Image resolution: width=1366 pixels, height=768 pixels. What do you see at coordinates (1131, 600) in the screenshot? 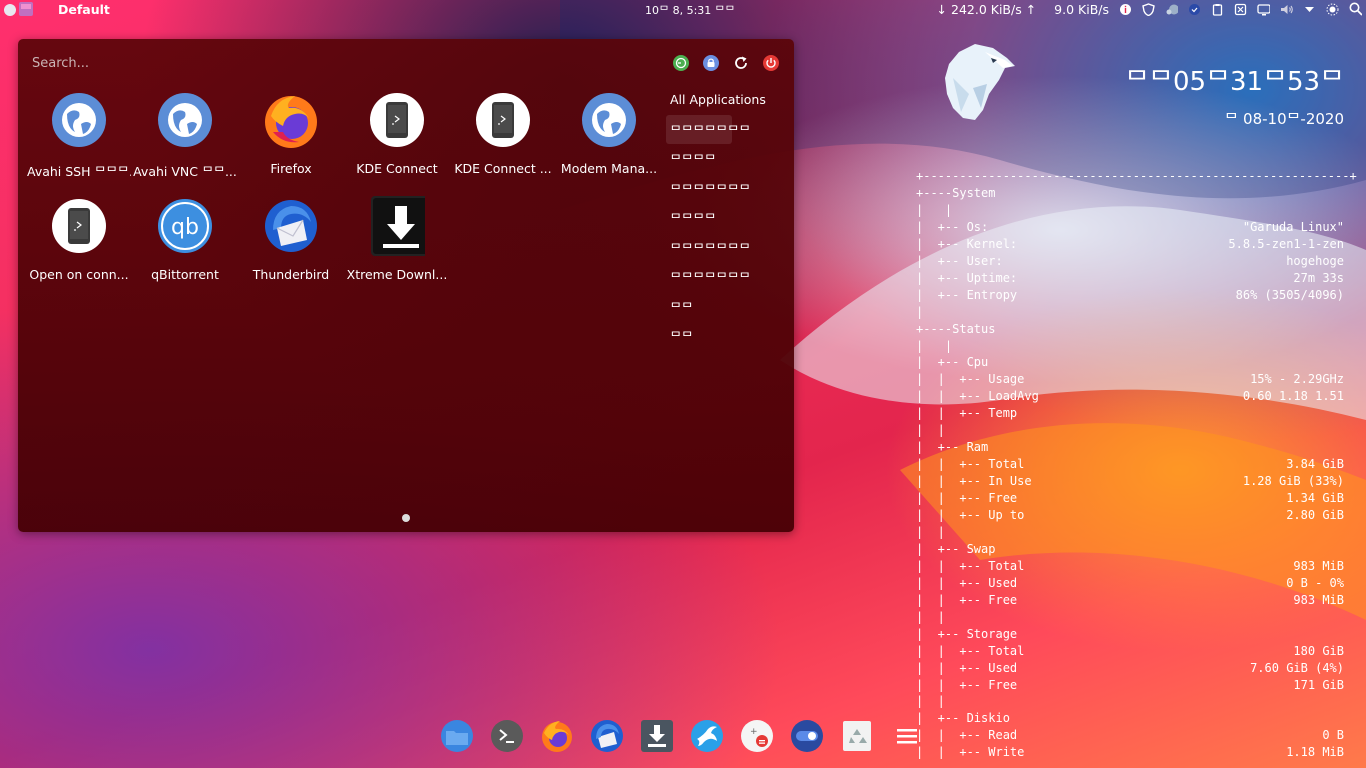
I see `monitor-line: | | +-- Free 983 MiB` at bounding box center [1131, 600].